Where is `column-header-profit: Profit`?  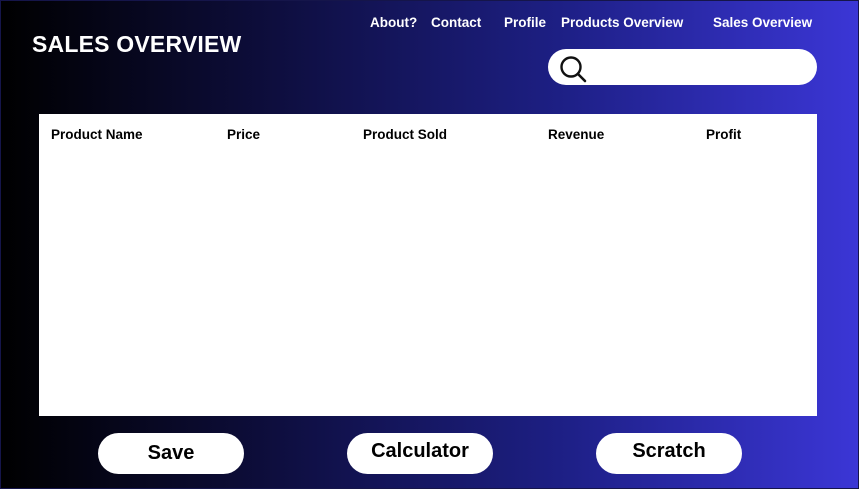
column-header-profit: Profit is located at coordinates (723, 134).